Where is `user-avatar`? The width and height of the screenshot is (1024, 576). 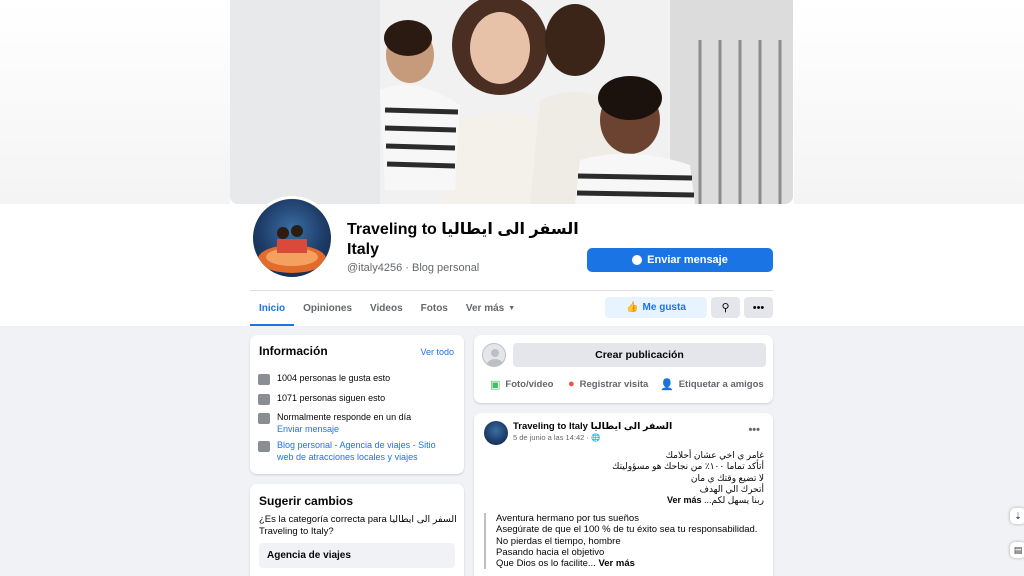 user-avatar is located at coordinates (494, 355).